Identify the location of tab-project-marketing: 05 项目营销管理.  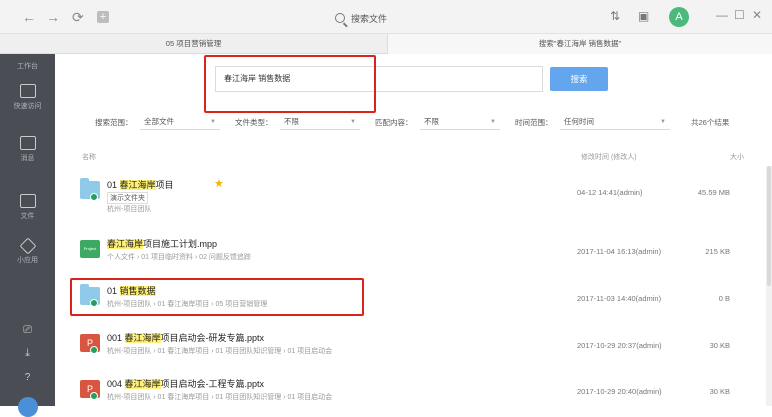
(194, 44).